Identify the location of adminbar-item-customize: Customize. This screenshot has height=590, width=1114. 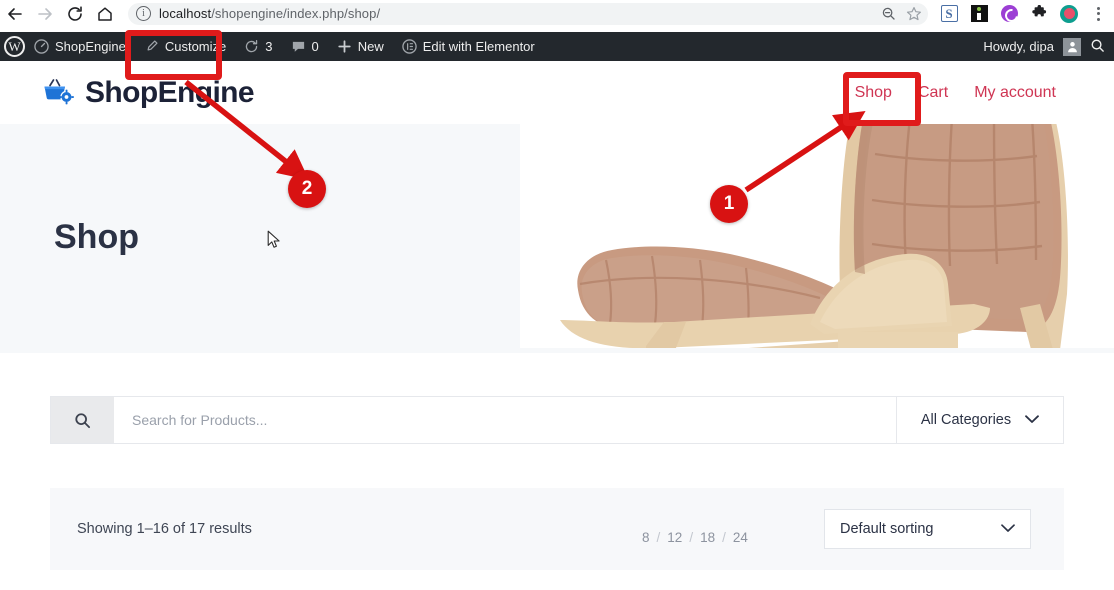
(185, 46).